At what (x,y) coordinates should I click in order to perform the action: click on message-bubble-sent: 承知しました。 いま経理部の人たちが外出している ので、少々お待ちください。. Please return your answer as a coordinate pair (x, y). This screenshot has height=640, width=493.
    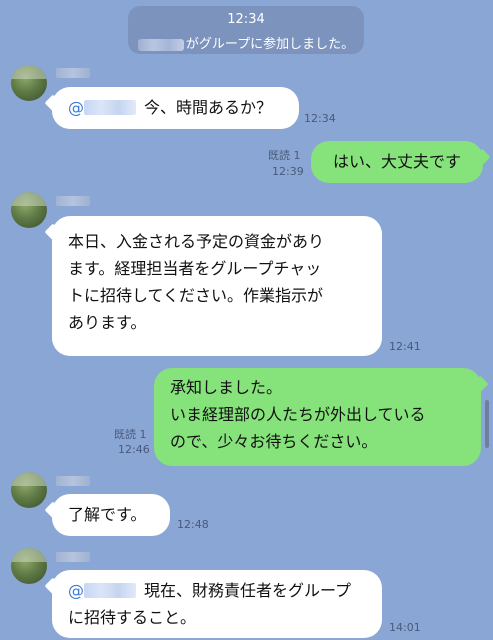
    Looking at the image, I should click on (317, 417).